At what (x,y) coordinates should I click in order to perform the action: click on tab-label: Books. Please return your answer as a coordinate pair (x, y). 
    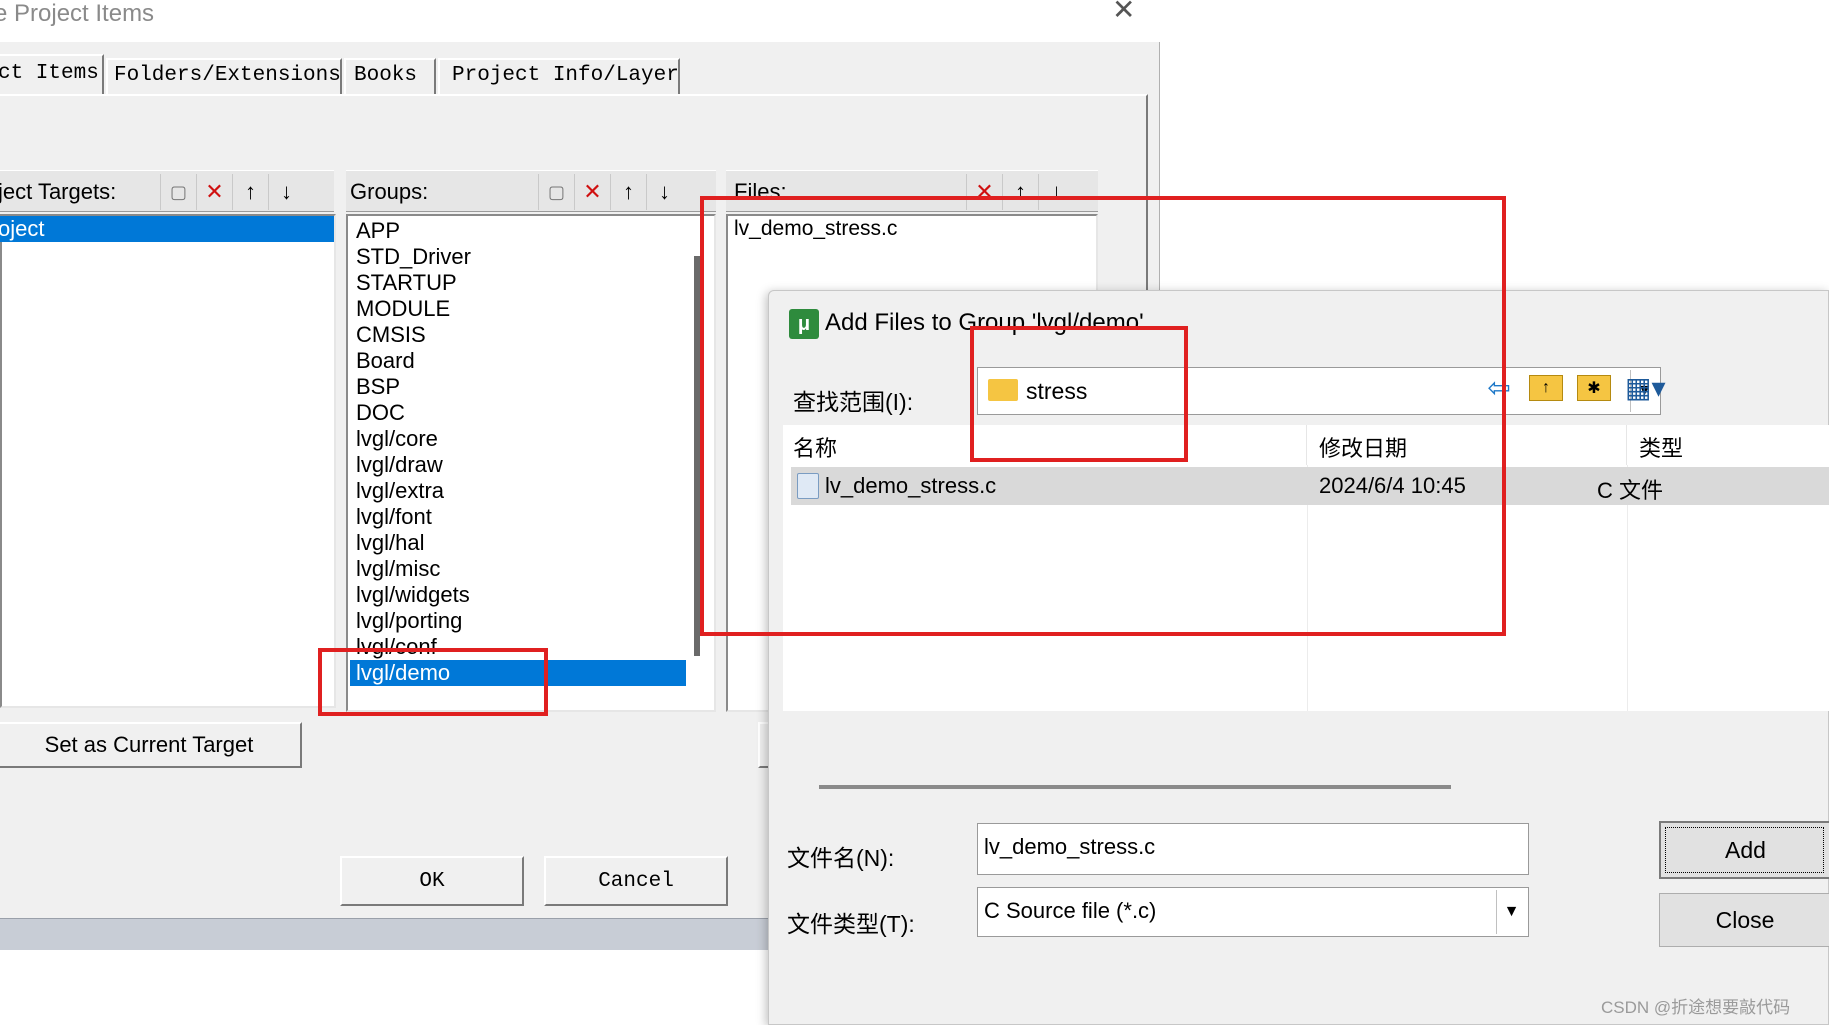
    Looking at the image, I should click on (386, 75).